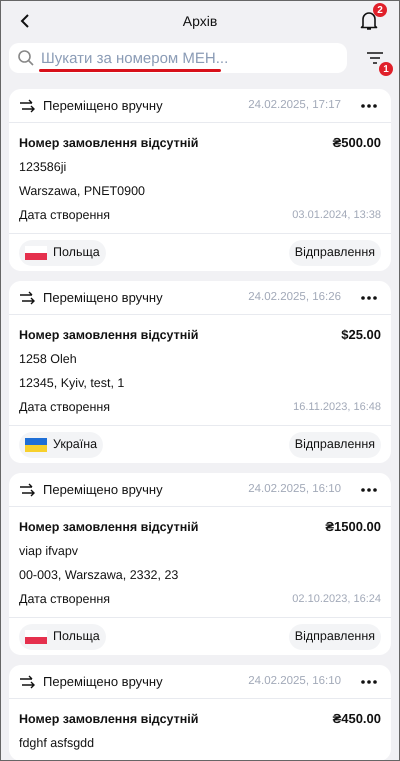  Describe the element at coordinates (336, 599) in the screenshot. I see `created-date: 02.10.2023, 16:24` at that location.